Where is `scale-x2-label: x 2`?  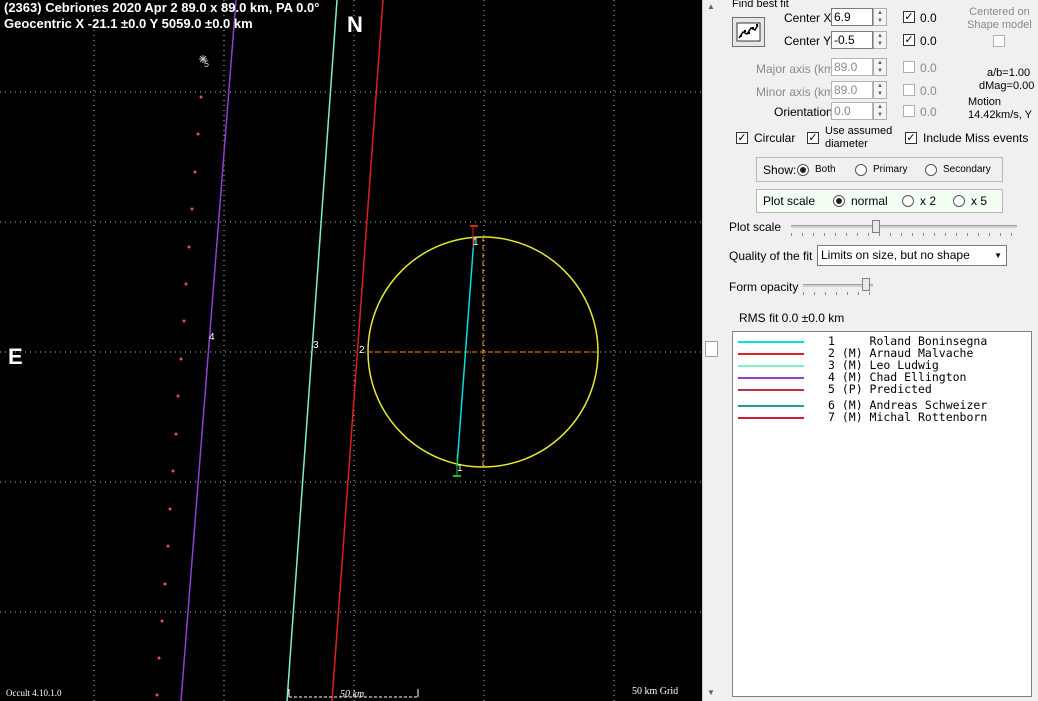 scale-x2-label: x 2 is located at coordinates (928, 201).